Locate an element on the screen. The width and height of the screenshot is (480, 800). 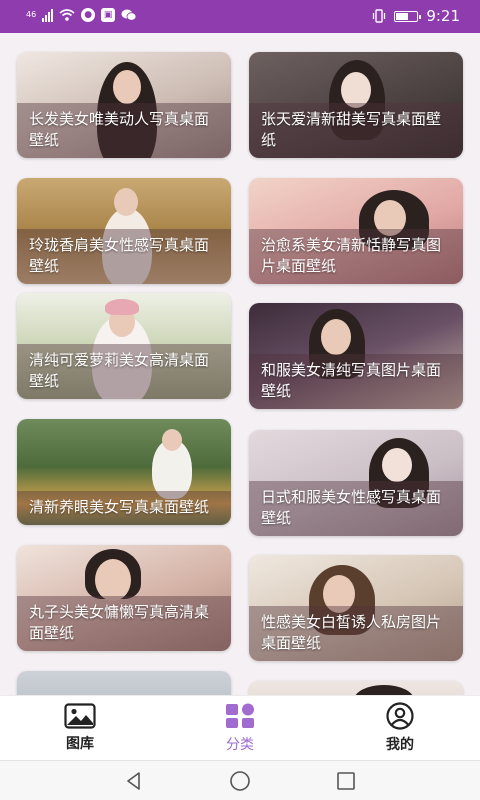
card-title: 玲珑香肩美女性感写真桌面壁纸 is located at coordinates (119, 255).